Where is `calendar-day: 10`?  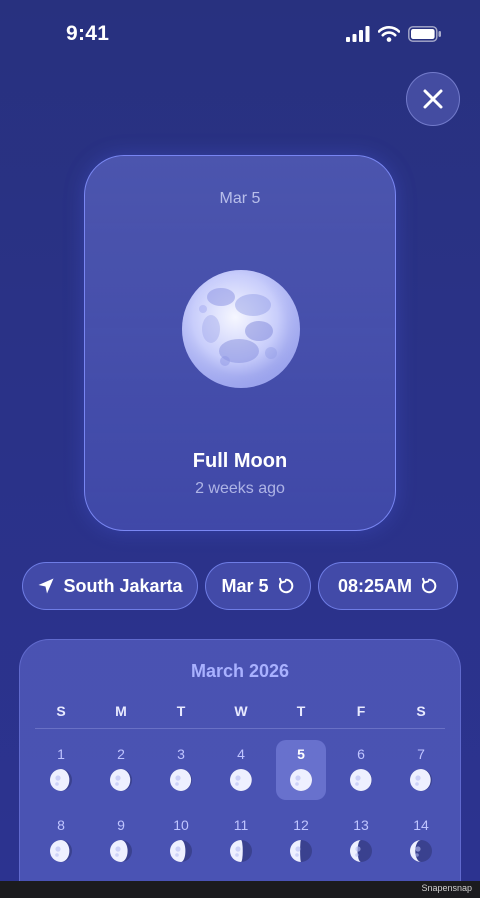 calendar-day: 10 is located at coordinates (181, 841).